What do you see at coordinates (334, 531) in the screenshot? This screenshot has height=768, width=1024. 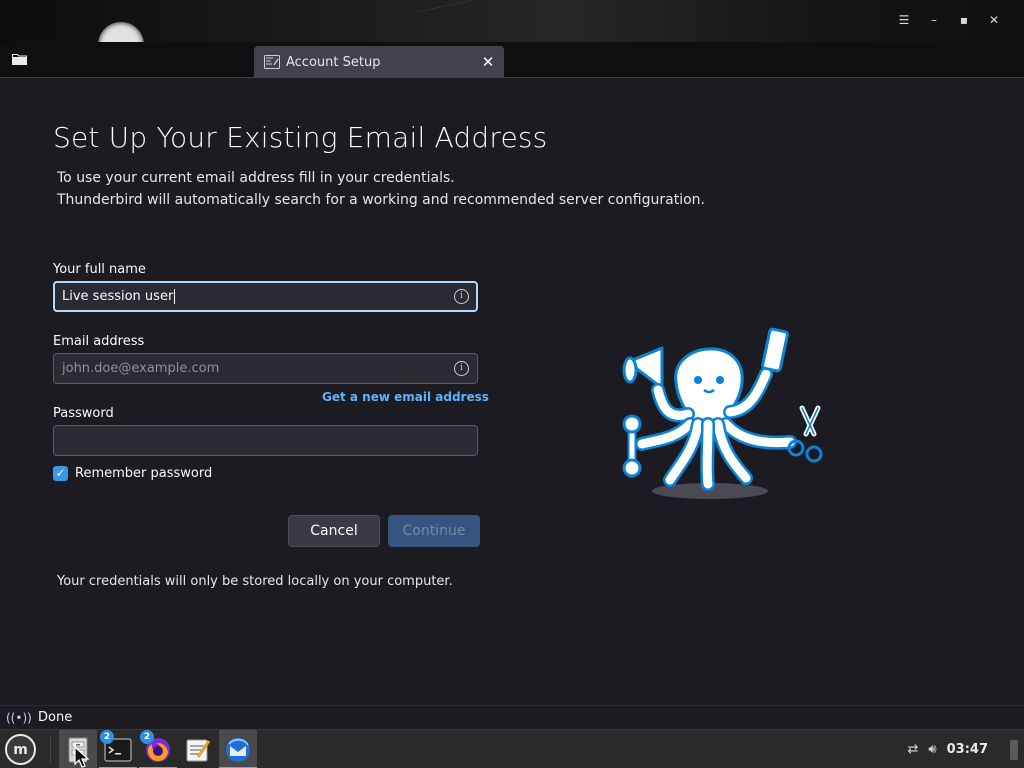 I see `cancel-button: Cancel` at bounding box center [334, 531].